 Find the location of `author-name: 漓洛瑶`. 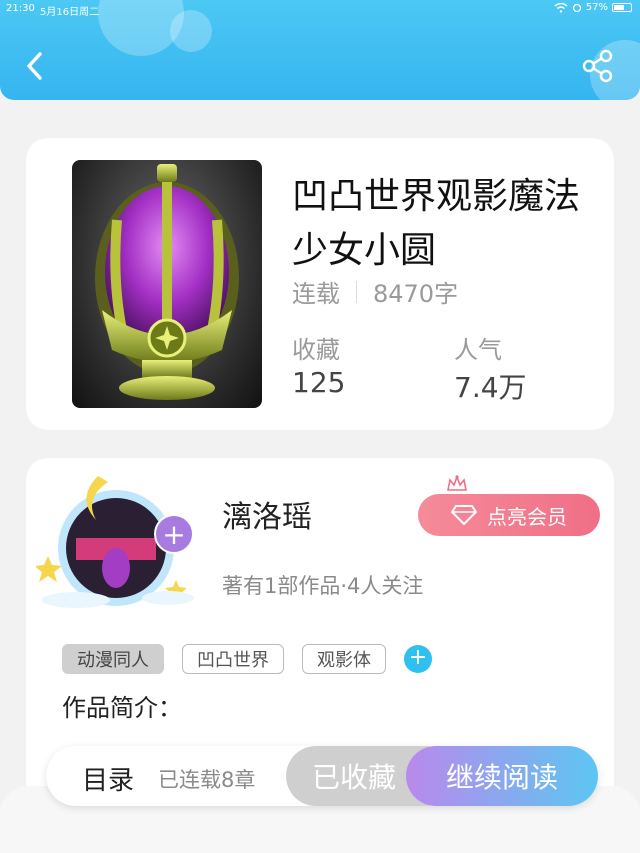

author-name: 漓洛瑶 is located at coordinates (267, 514).